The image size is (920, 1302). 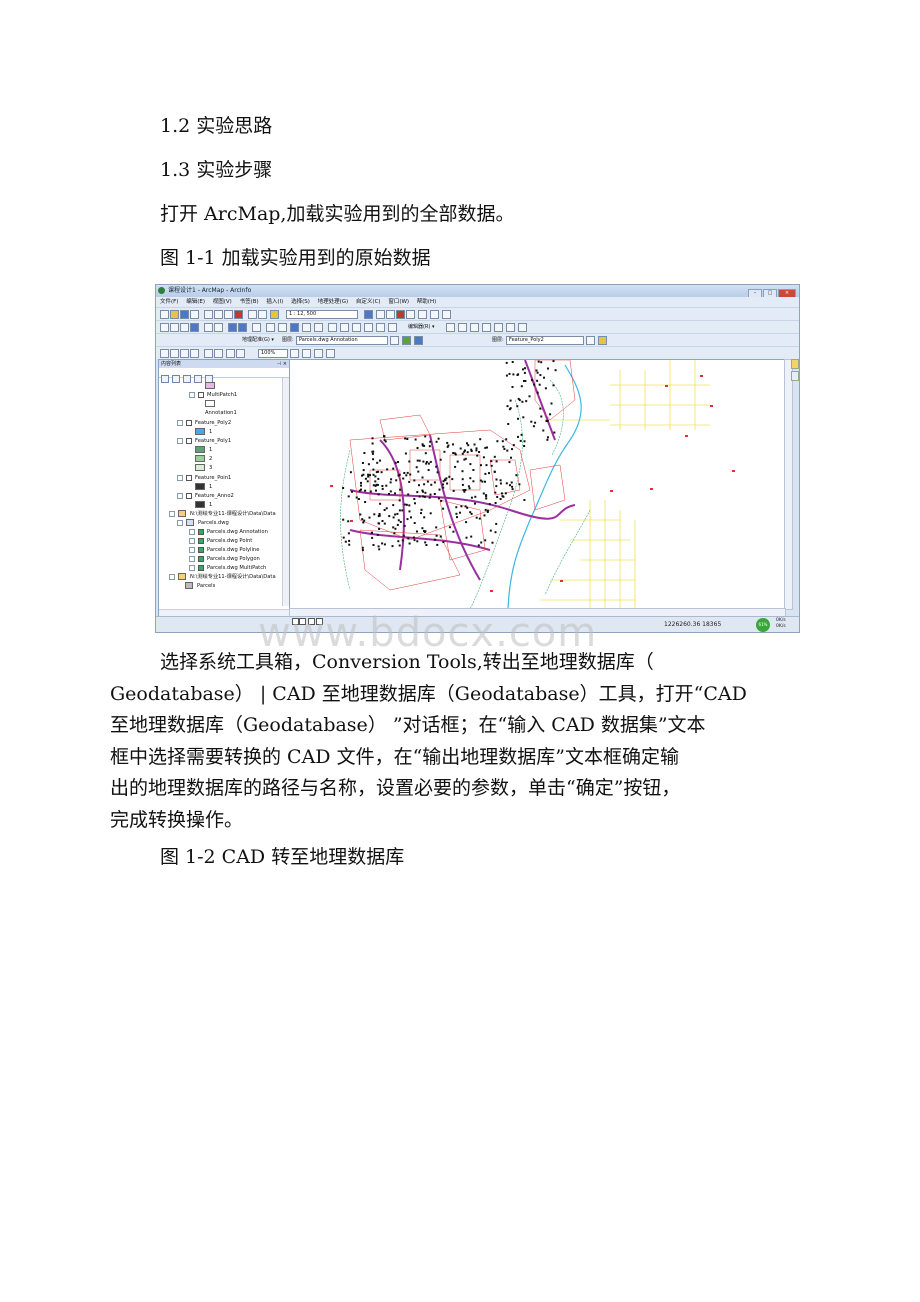 I want to click on fixed-zoom-out-icon, so click(x=218, y=327).